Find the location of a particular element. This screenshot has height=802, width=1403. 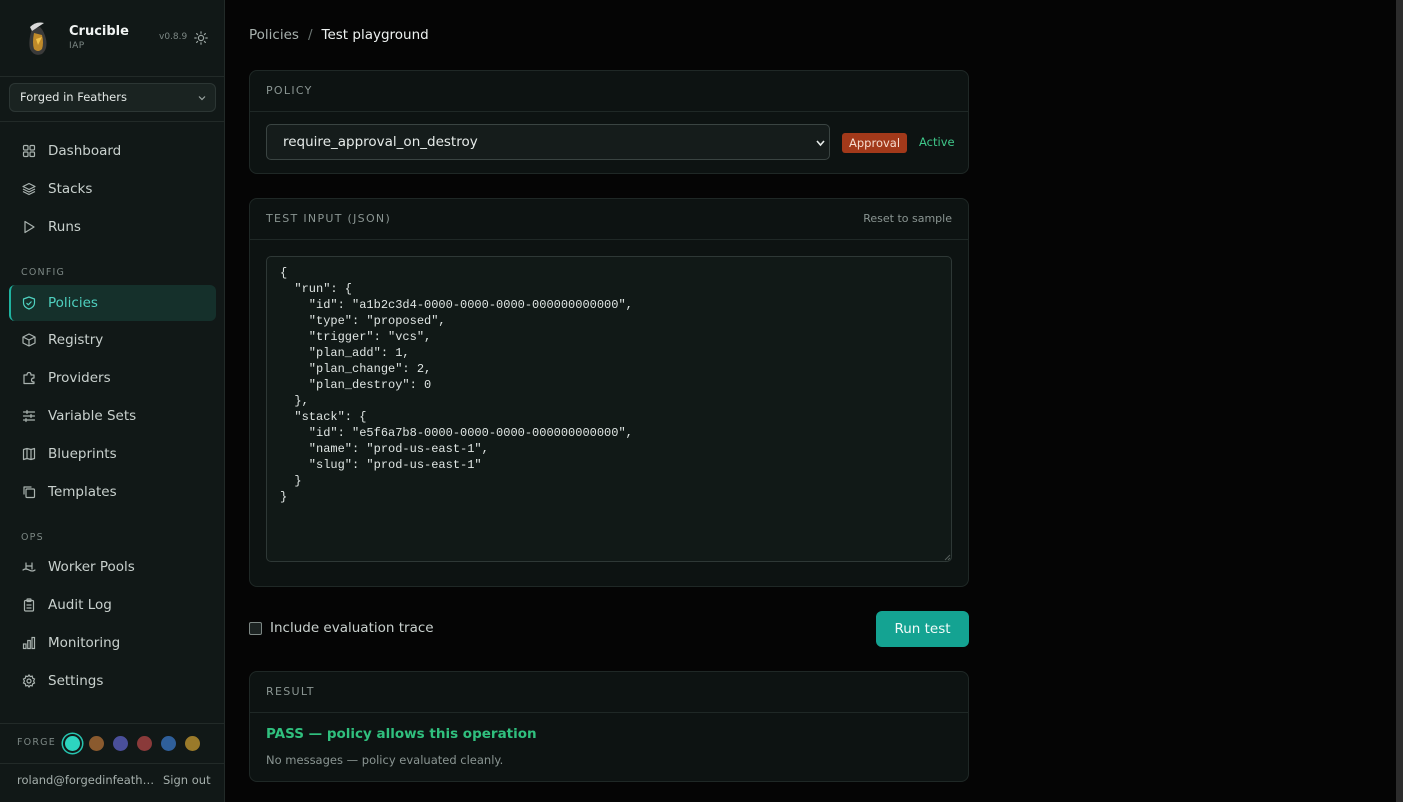

page-title: Test playground is located at coordinates (375, 35).